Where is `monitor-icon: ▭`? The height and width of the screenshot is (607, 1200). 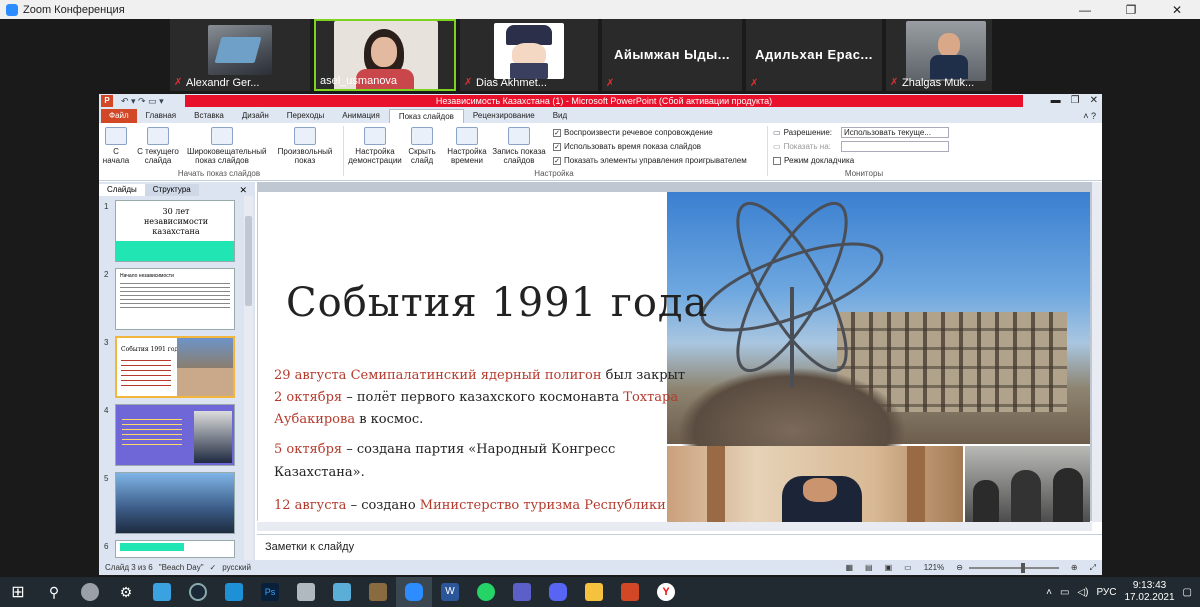 monitor-icon: ▭ is located at coordinates (777, 132).